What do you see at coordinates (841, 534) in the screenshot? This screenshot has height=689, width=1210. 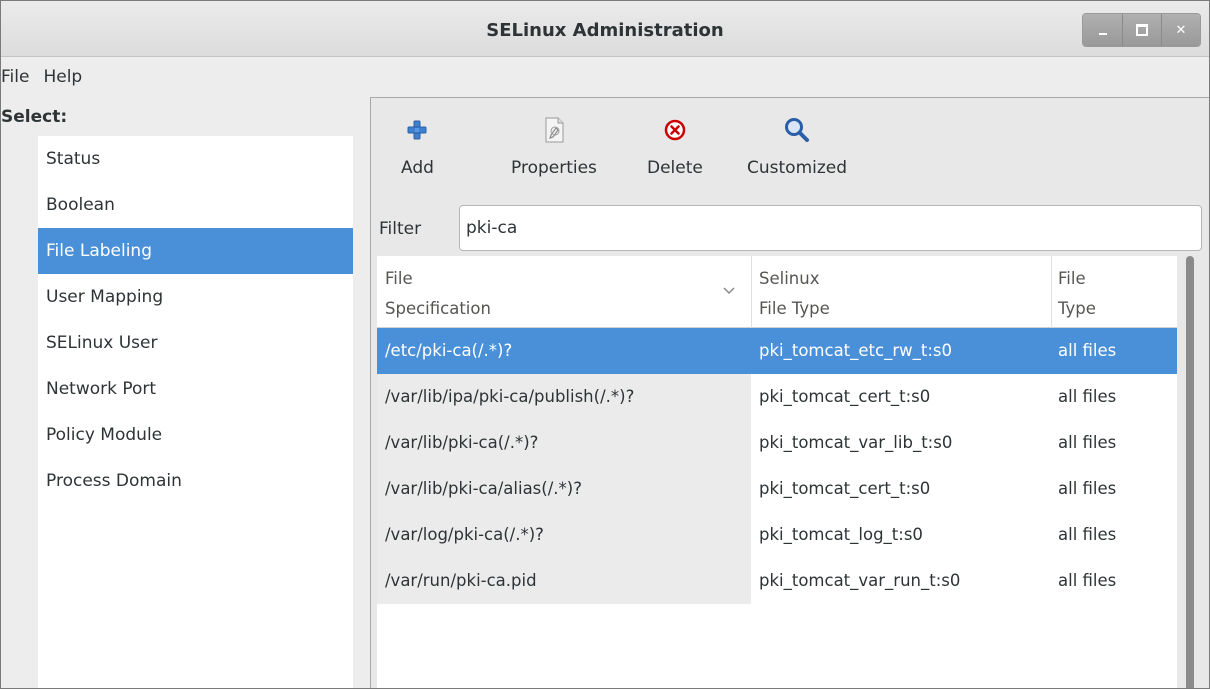 I see `cell-selinux-file-type: pki_tomcat_log_t:s0` at bounding box center [841, 534].